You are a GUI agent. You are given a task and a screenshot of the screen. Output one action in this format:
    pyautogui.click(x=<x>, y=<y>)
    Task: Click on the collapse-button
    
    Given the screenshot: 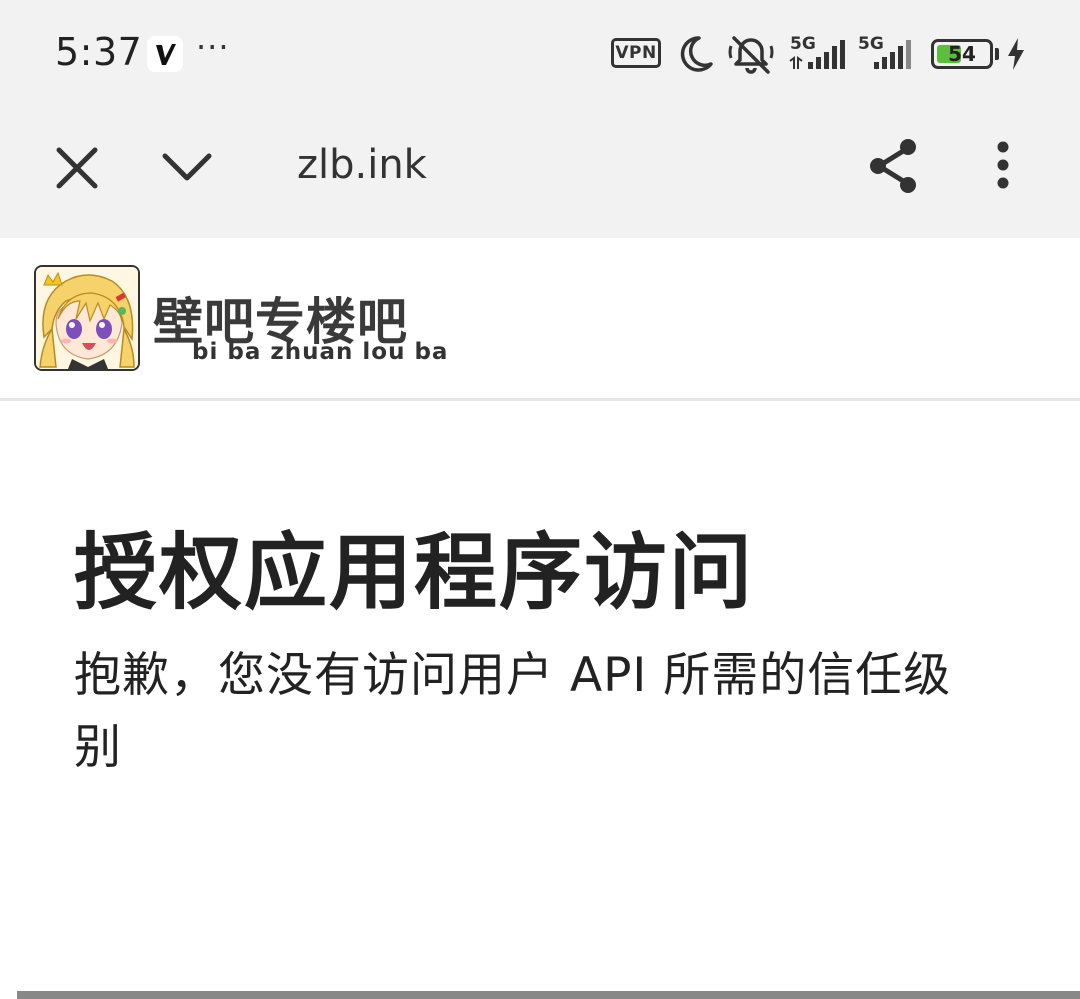 What is the action you would take?
    pyautogui.click(x=187, y=168)
    